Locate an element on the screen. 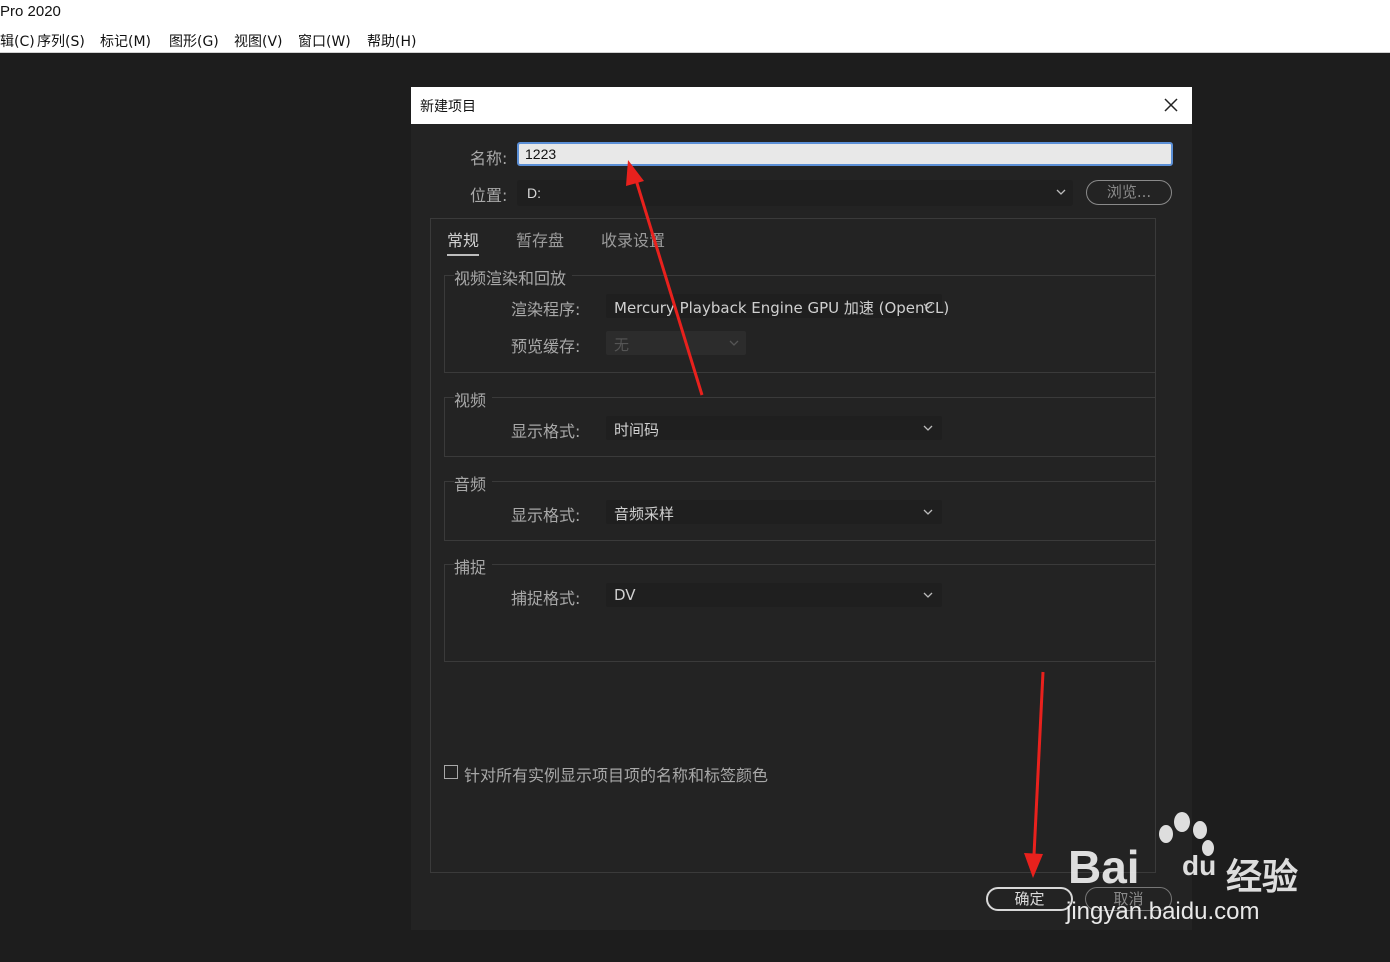 Image resolution: width=1390 pixels, height=962 pixels. preview-cache-label: 预览缓存: is located at coordinates (546, 346).